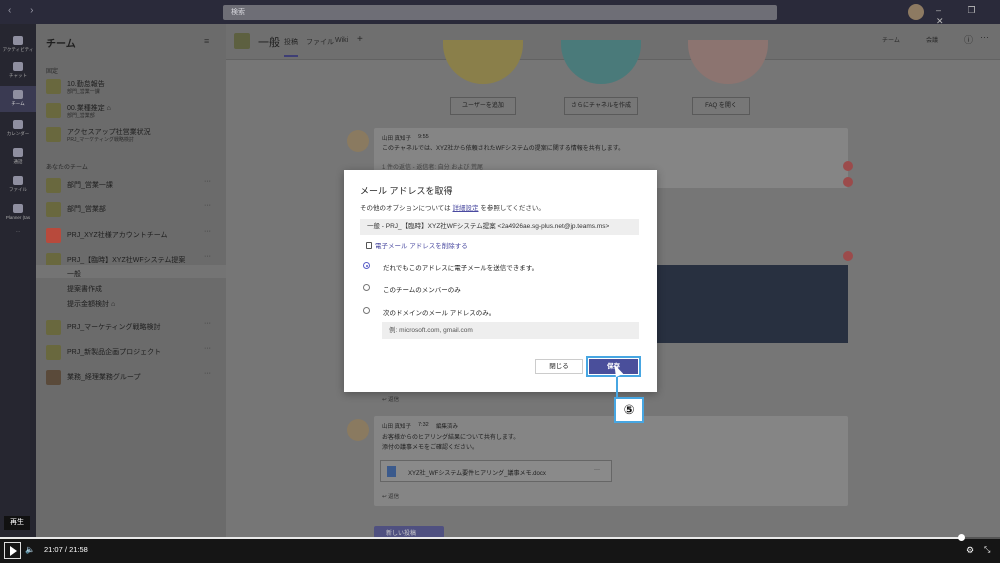  Describe the element at coordinates (133, 237) in the screenshot. I see `team-item: PRJ_XYZ社様アカウントチーム ···` at that location.